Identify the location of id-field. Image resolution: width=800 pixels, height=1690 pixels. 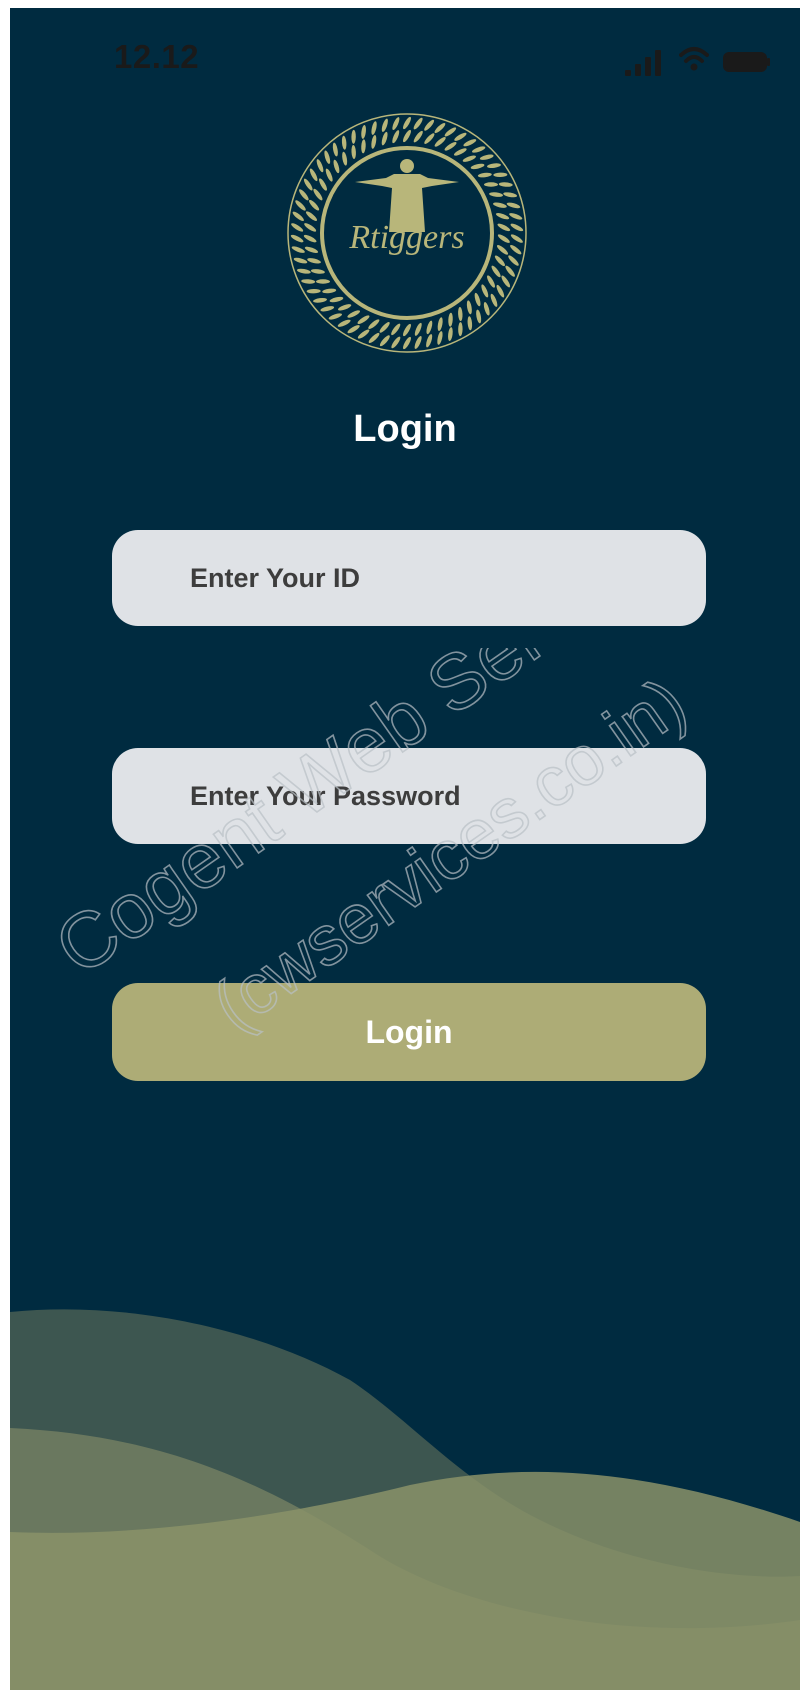
(409, 578).